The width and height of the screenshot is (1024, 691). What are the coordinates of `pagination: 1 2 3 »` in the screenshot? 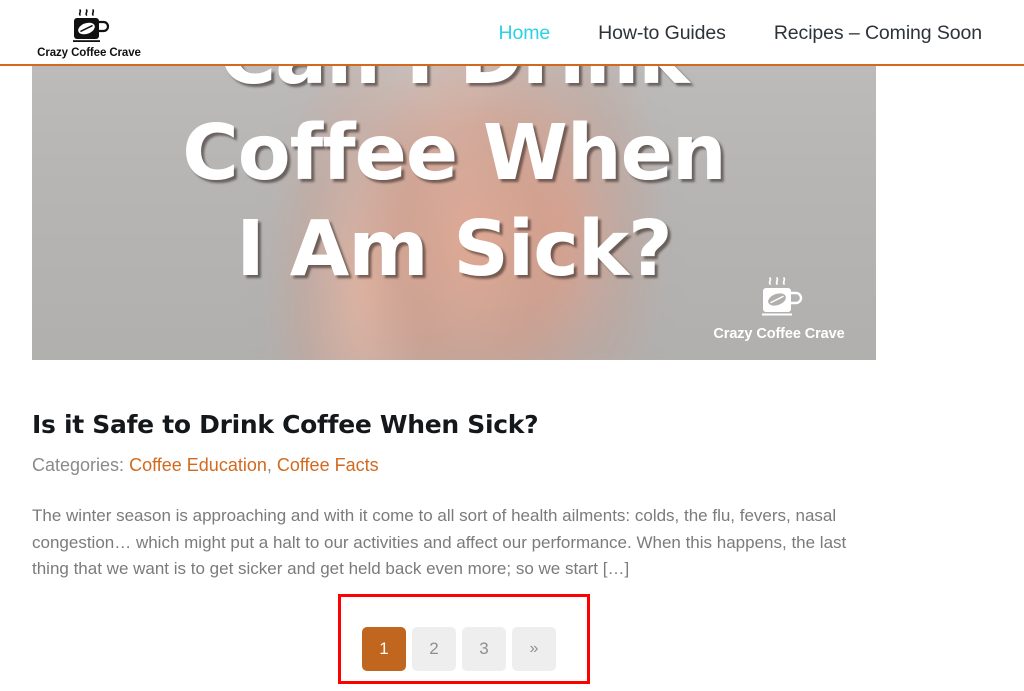 It's located at (459, 649).